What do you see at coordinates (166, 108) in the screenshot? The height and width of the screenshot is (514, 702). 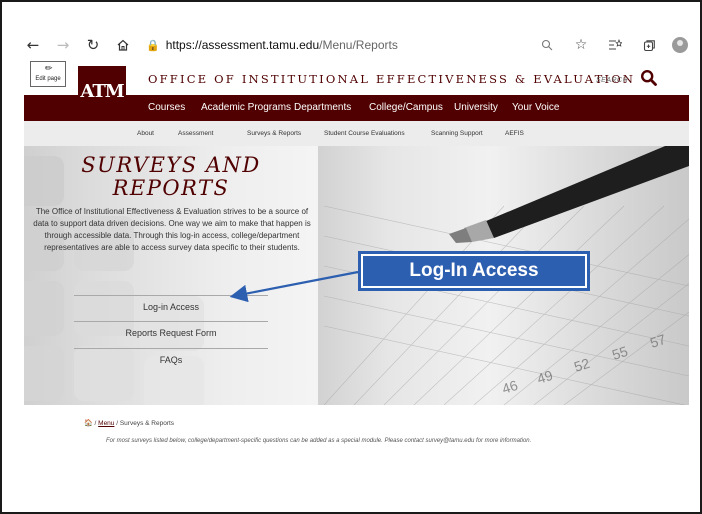 I see `nav-item-courses: Courses` at bounding box center [166, 108].